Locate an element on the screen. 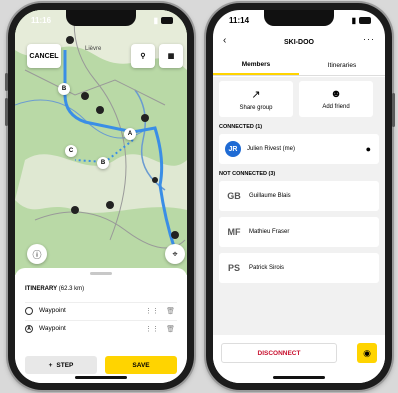 This screenshot has height=393, width=398. info-button: ⓘ is located at coordinates (37, 254).